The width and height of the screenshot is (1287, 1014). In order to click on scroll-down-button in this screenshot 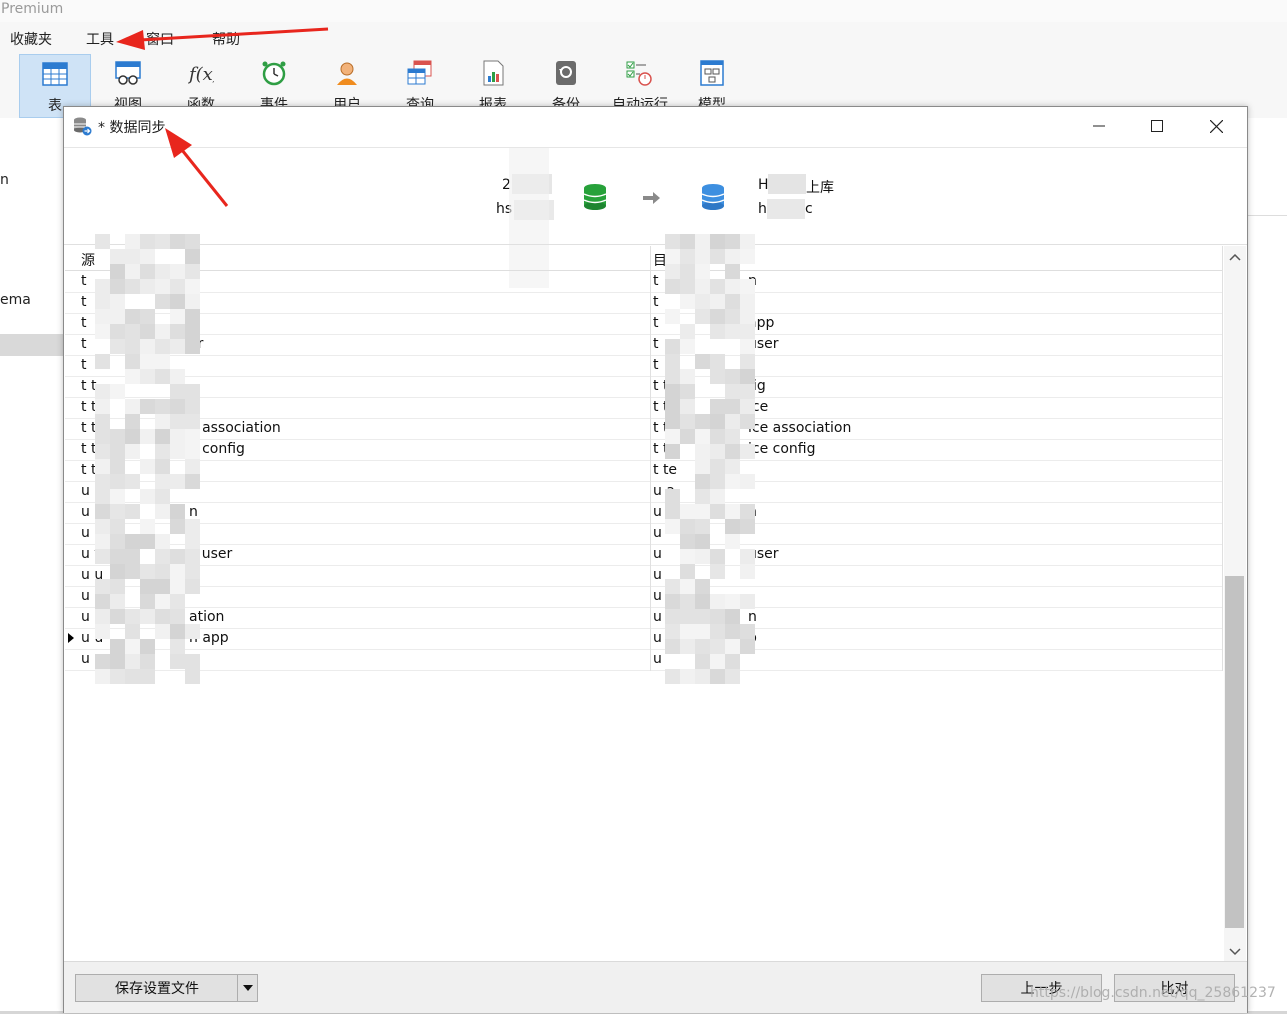, I will do `click(1235, 952)`.